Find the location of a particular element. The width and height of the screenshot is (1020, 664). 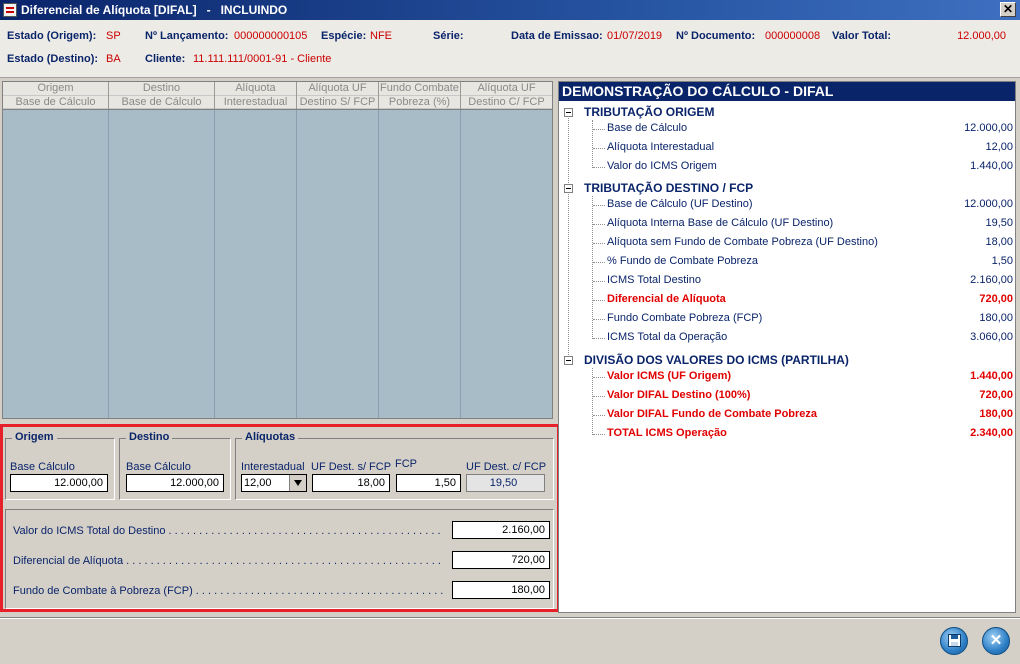

tree-row: % Fundo de Combate Pobreza 1,50 is located at coordinates (810, 262).